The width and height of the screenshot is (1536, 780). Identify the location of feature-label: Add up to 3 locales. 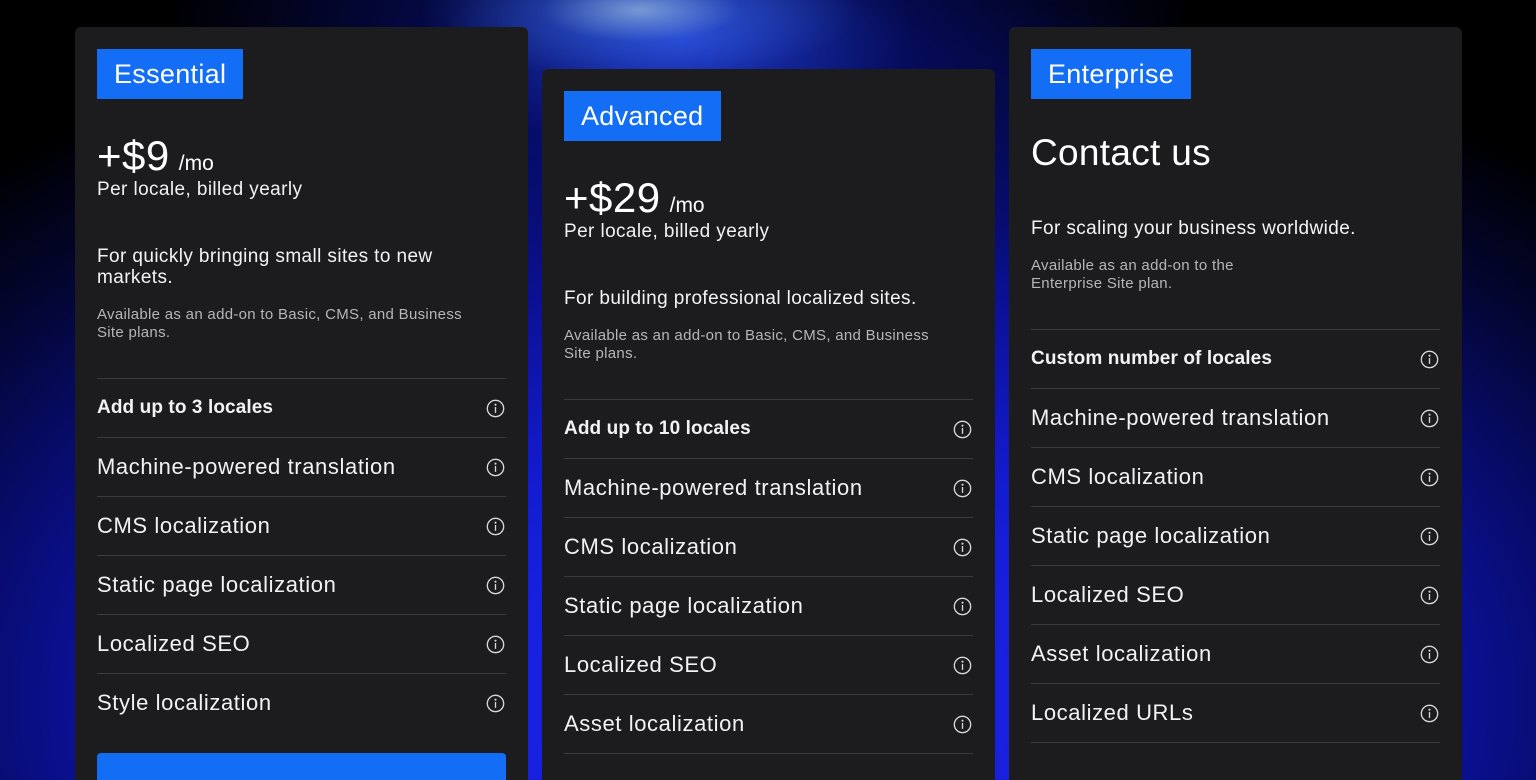
(185, 407).